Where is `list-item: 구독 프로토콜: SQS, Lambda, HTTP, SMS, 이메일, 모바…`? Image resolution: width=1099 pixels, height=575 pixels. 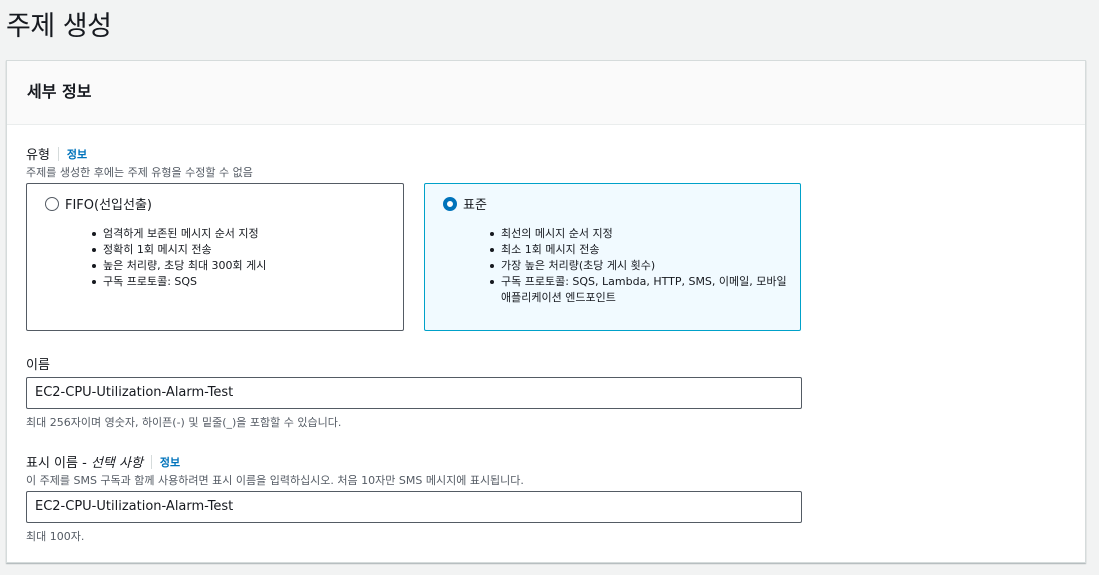 list-item: 구독 프로토콜: SQS, Lambda, HTTP, SMS, 이메일, 모바… is located at coordinates (640, 290).